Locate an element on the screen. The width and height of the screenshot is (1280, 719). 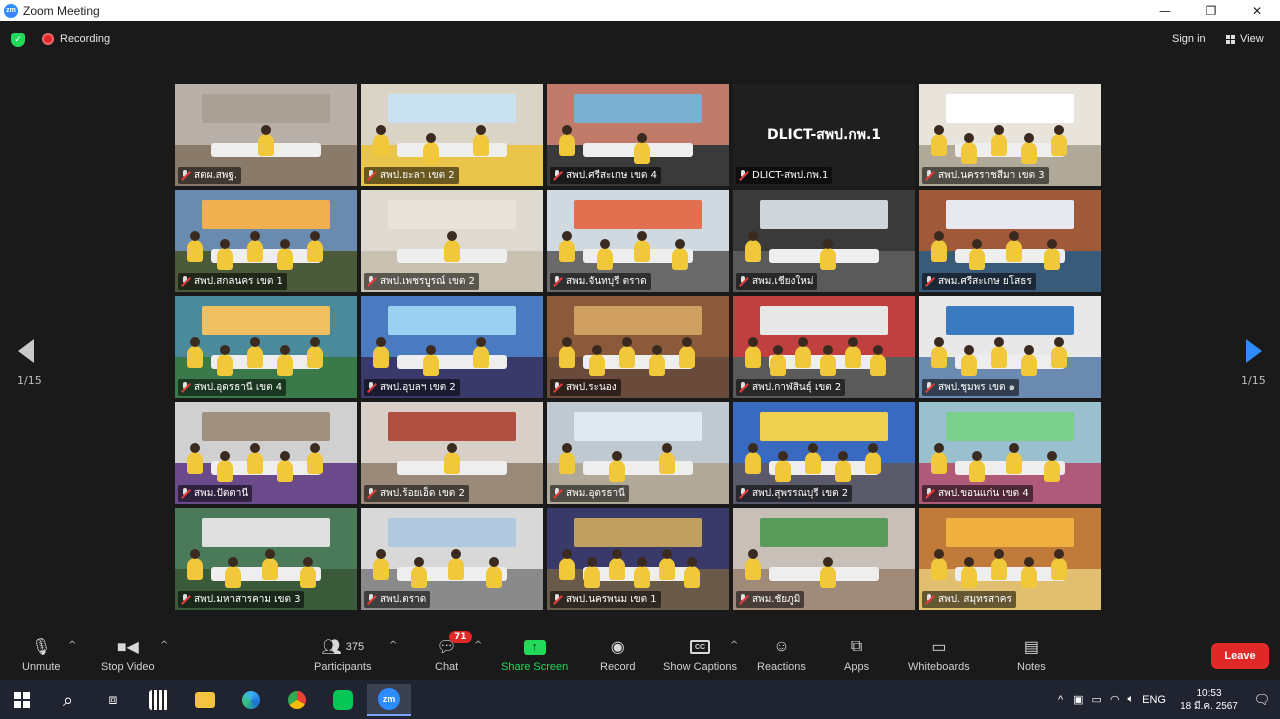
participant-video-tile: สพป.ศรีสะเกษ เขต 4 is located at coordinates (638, 135).